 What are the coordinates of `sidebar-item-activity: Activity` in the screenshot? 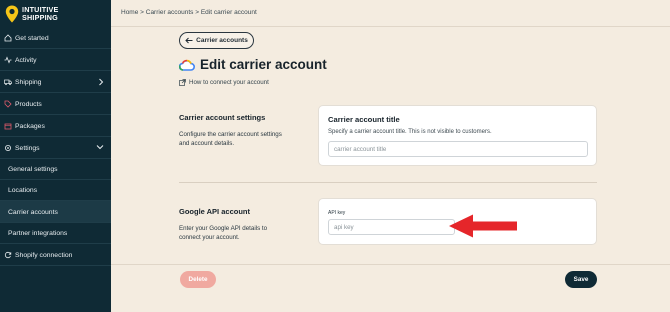 It's located at (55, 60).